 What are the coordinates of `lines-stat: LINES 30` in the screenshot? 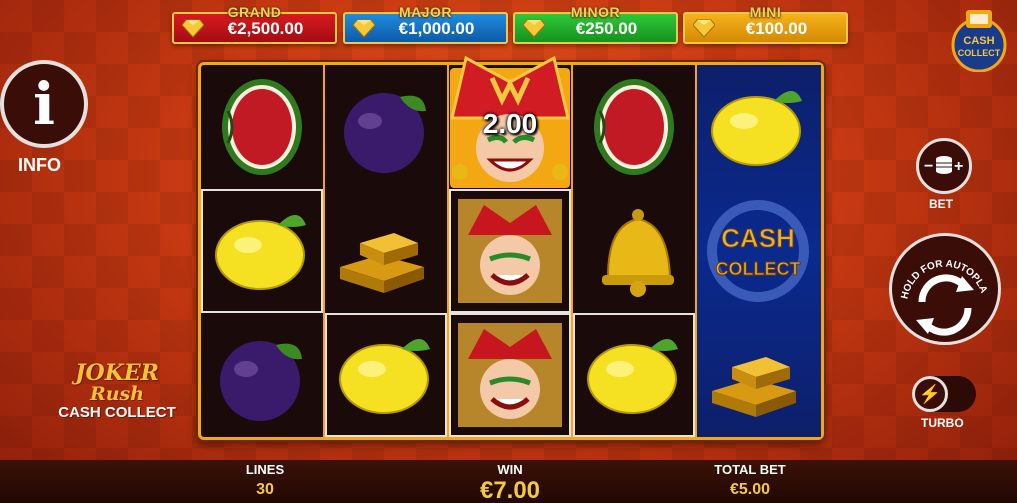 It's located at (265, 480).